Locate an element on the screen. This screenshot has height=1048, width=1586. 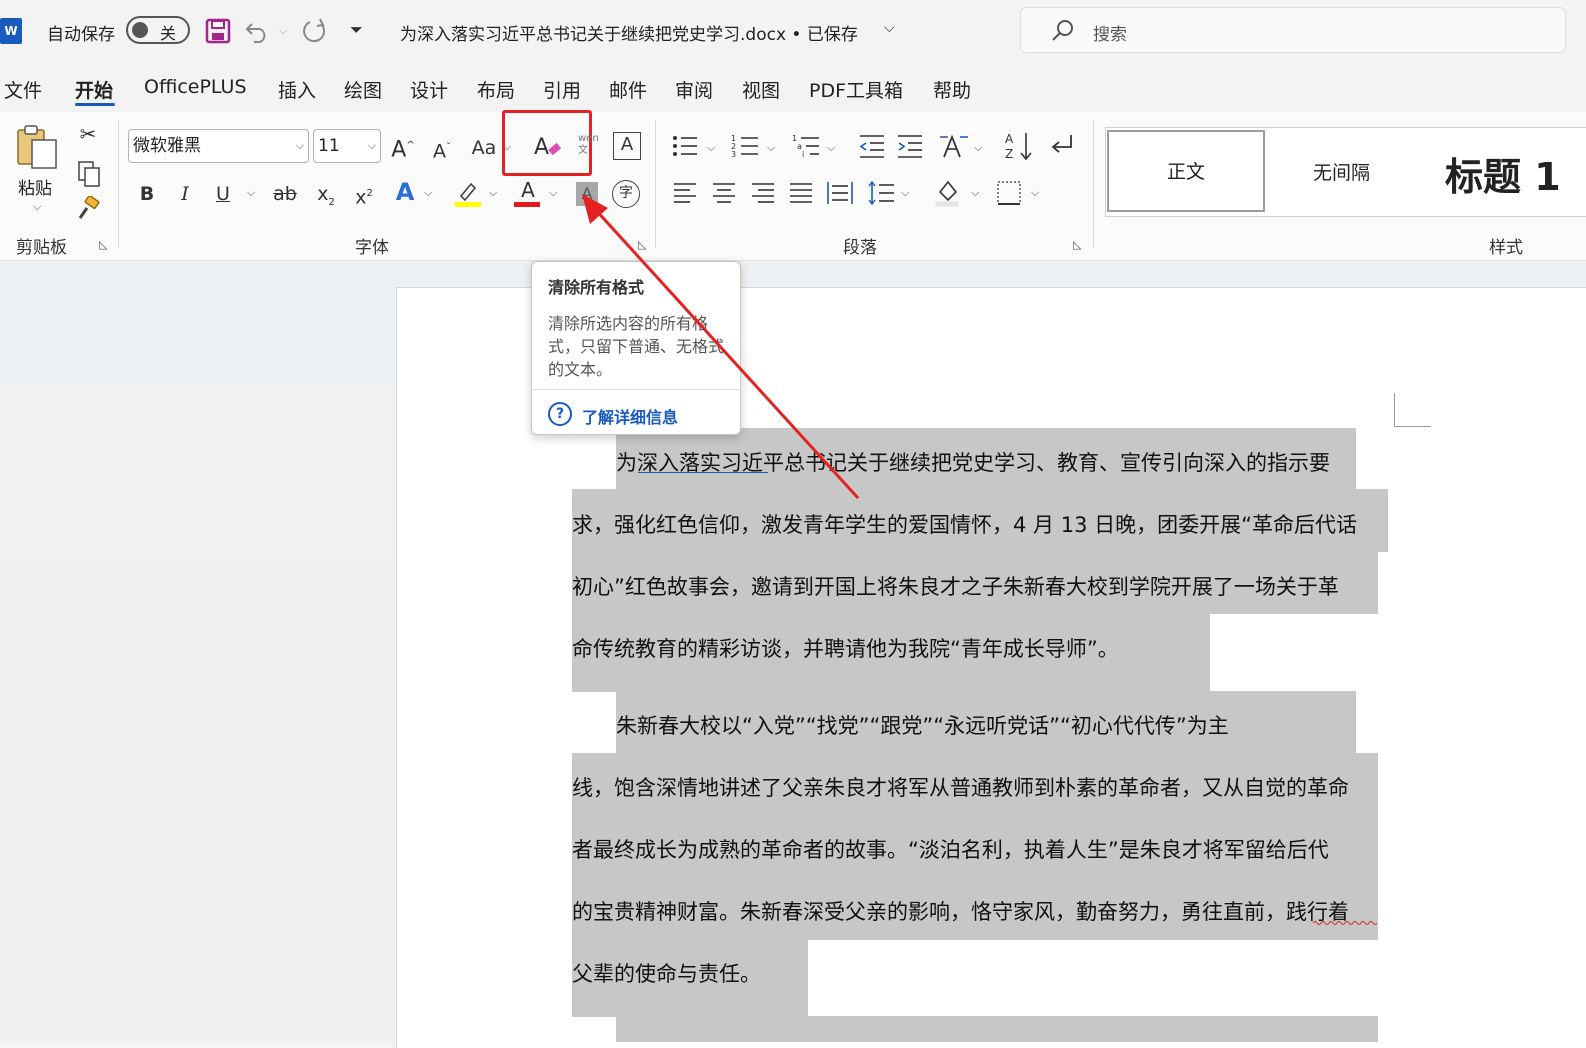
svg-text: Z is located at coordinates (1009, 154).